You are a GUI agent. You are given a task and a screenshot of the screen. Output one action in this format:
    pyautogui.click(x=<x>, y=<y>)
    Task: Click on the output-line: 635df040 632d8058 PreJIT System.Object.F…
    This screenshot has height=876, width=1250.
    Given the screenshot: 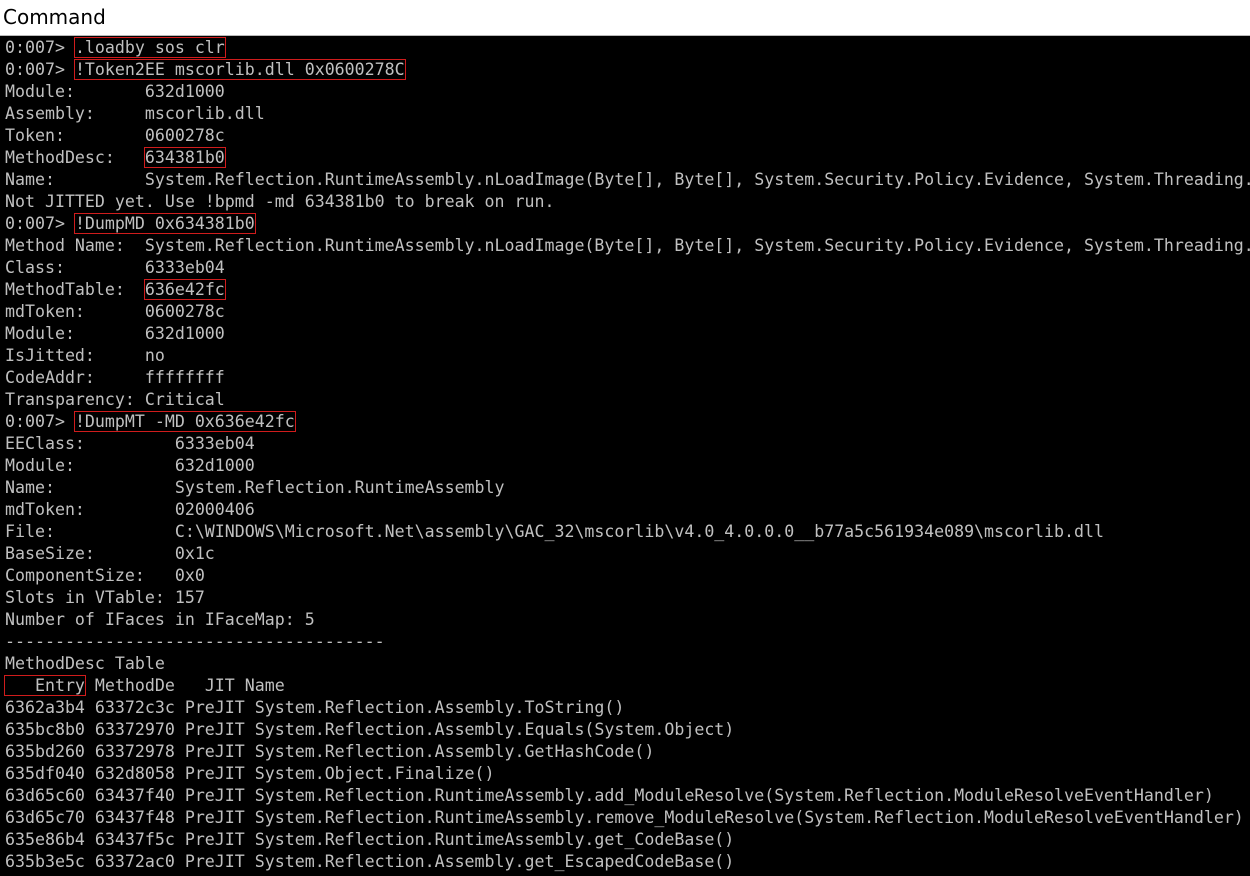 What is the action you would take?
    pyautogui.click(x=250, y=774)
    